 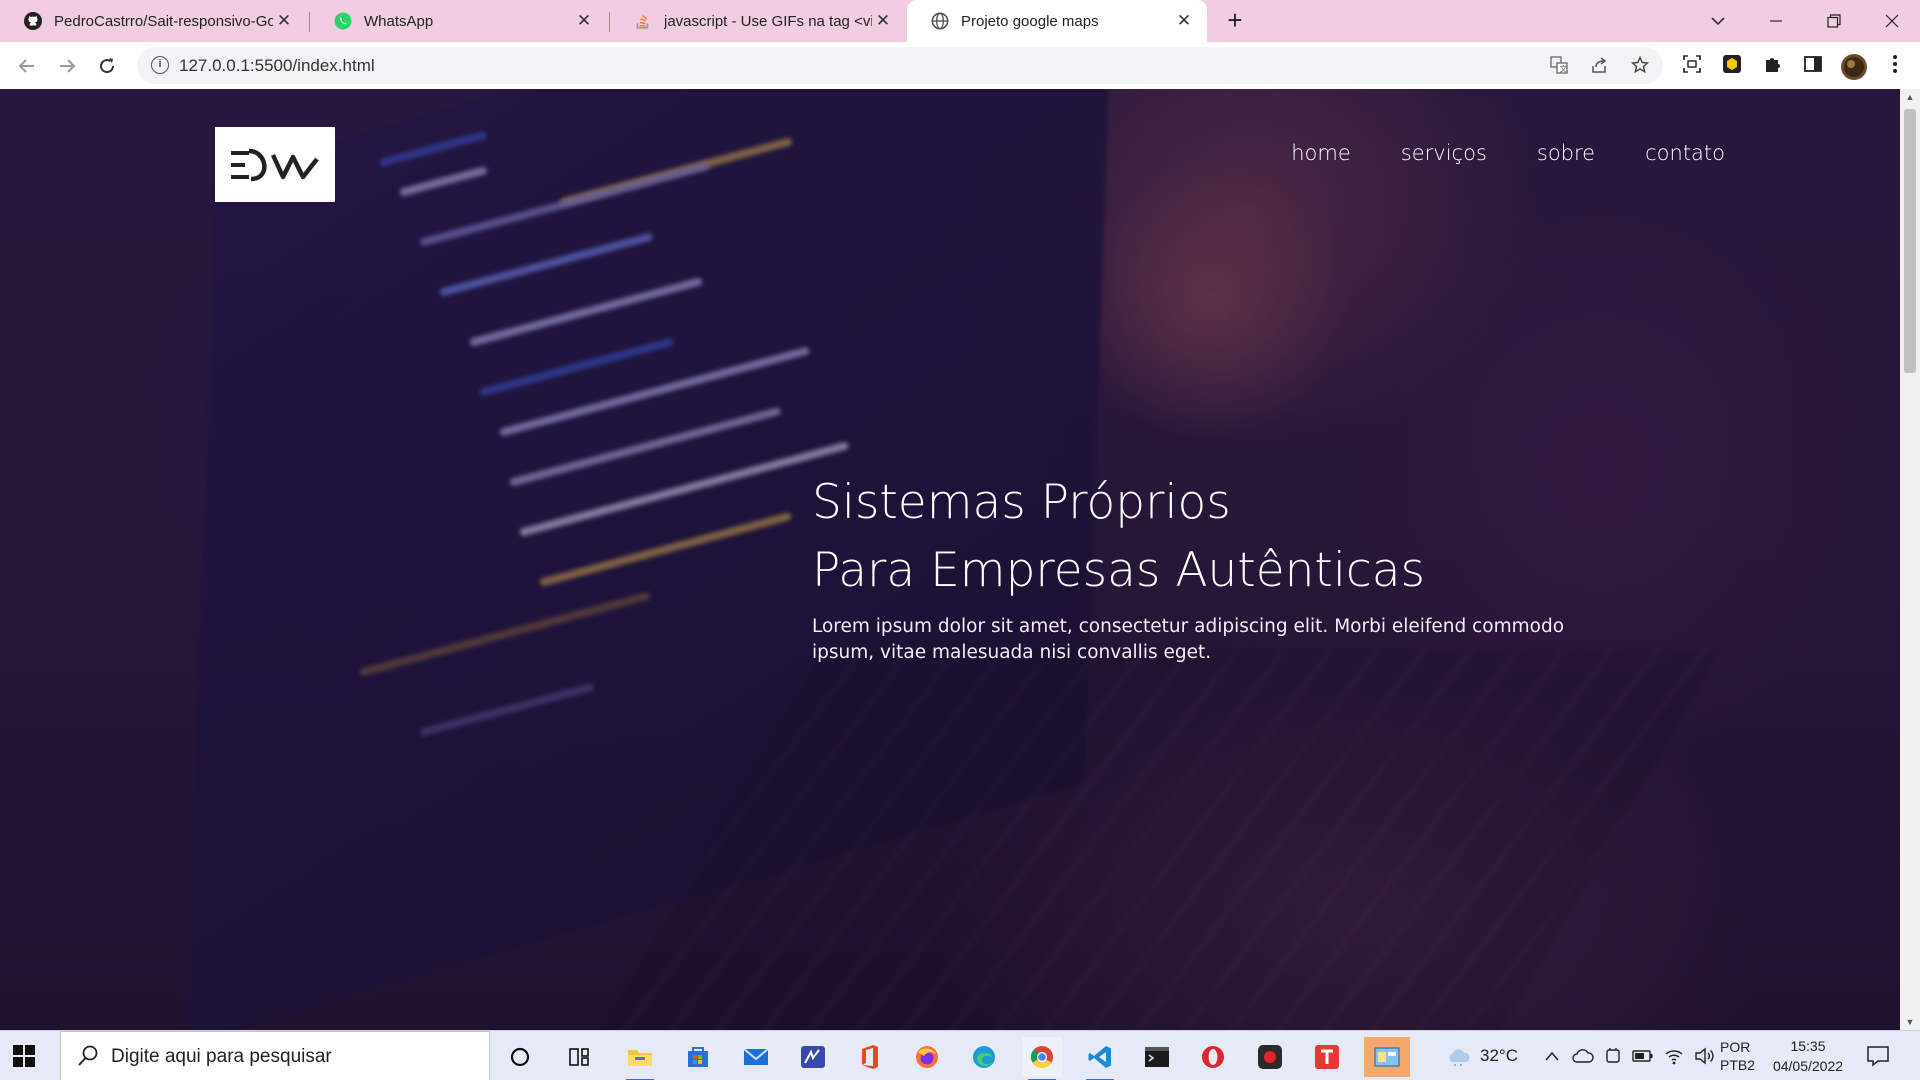 What do you see at coordinates (221, 1056) in the screenshot?
I see `taskbar-search-placeholder: Digite aqui para pesquisar` at bounding box center [221, 1056].